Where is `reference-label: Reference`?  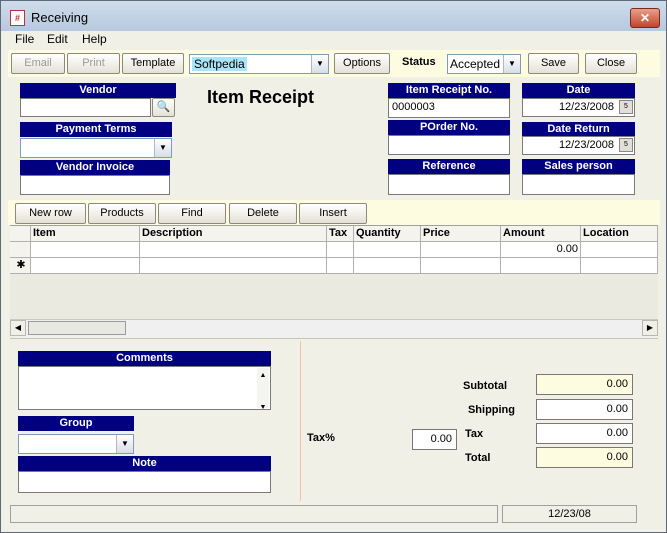 reference-label: Reference is located at coordinates (449, 166).